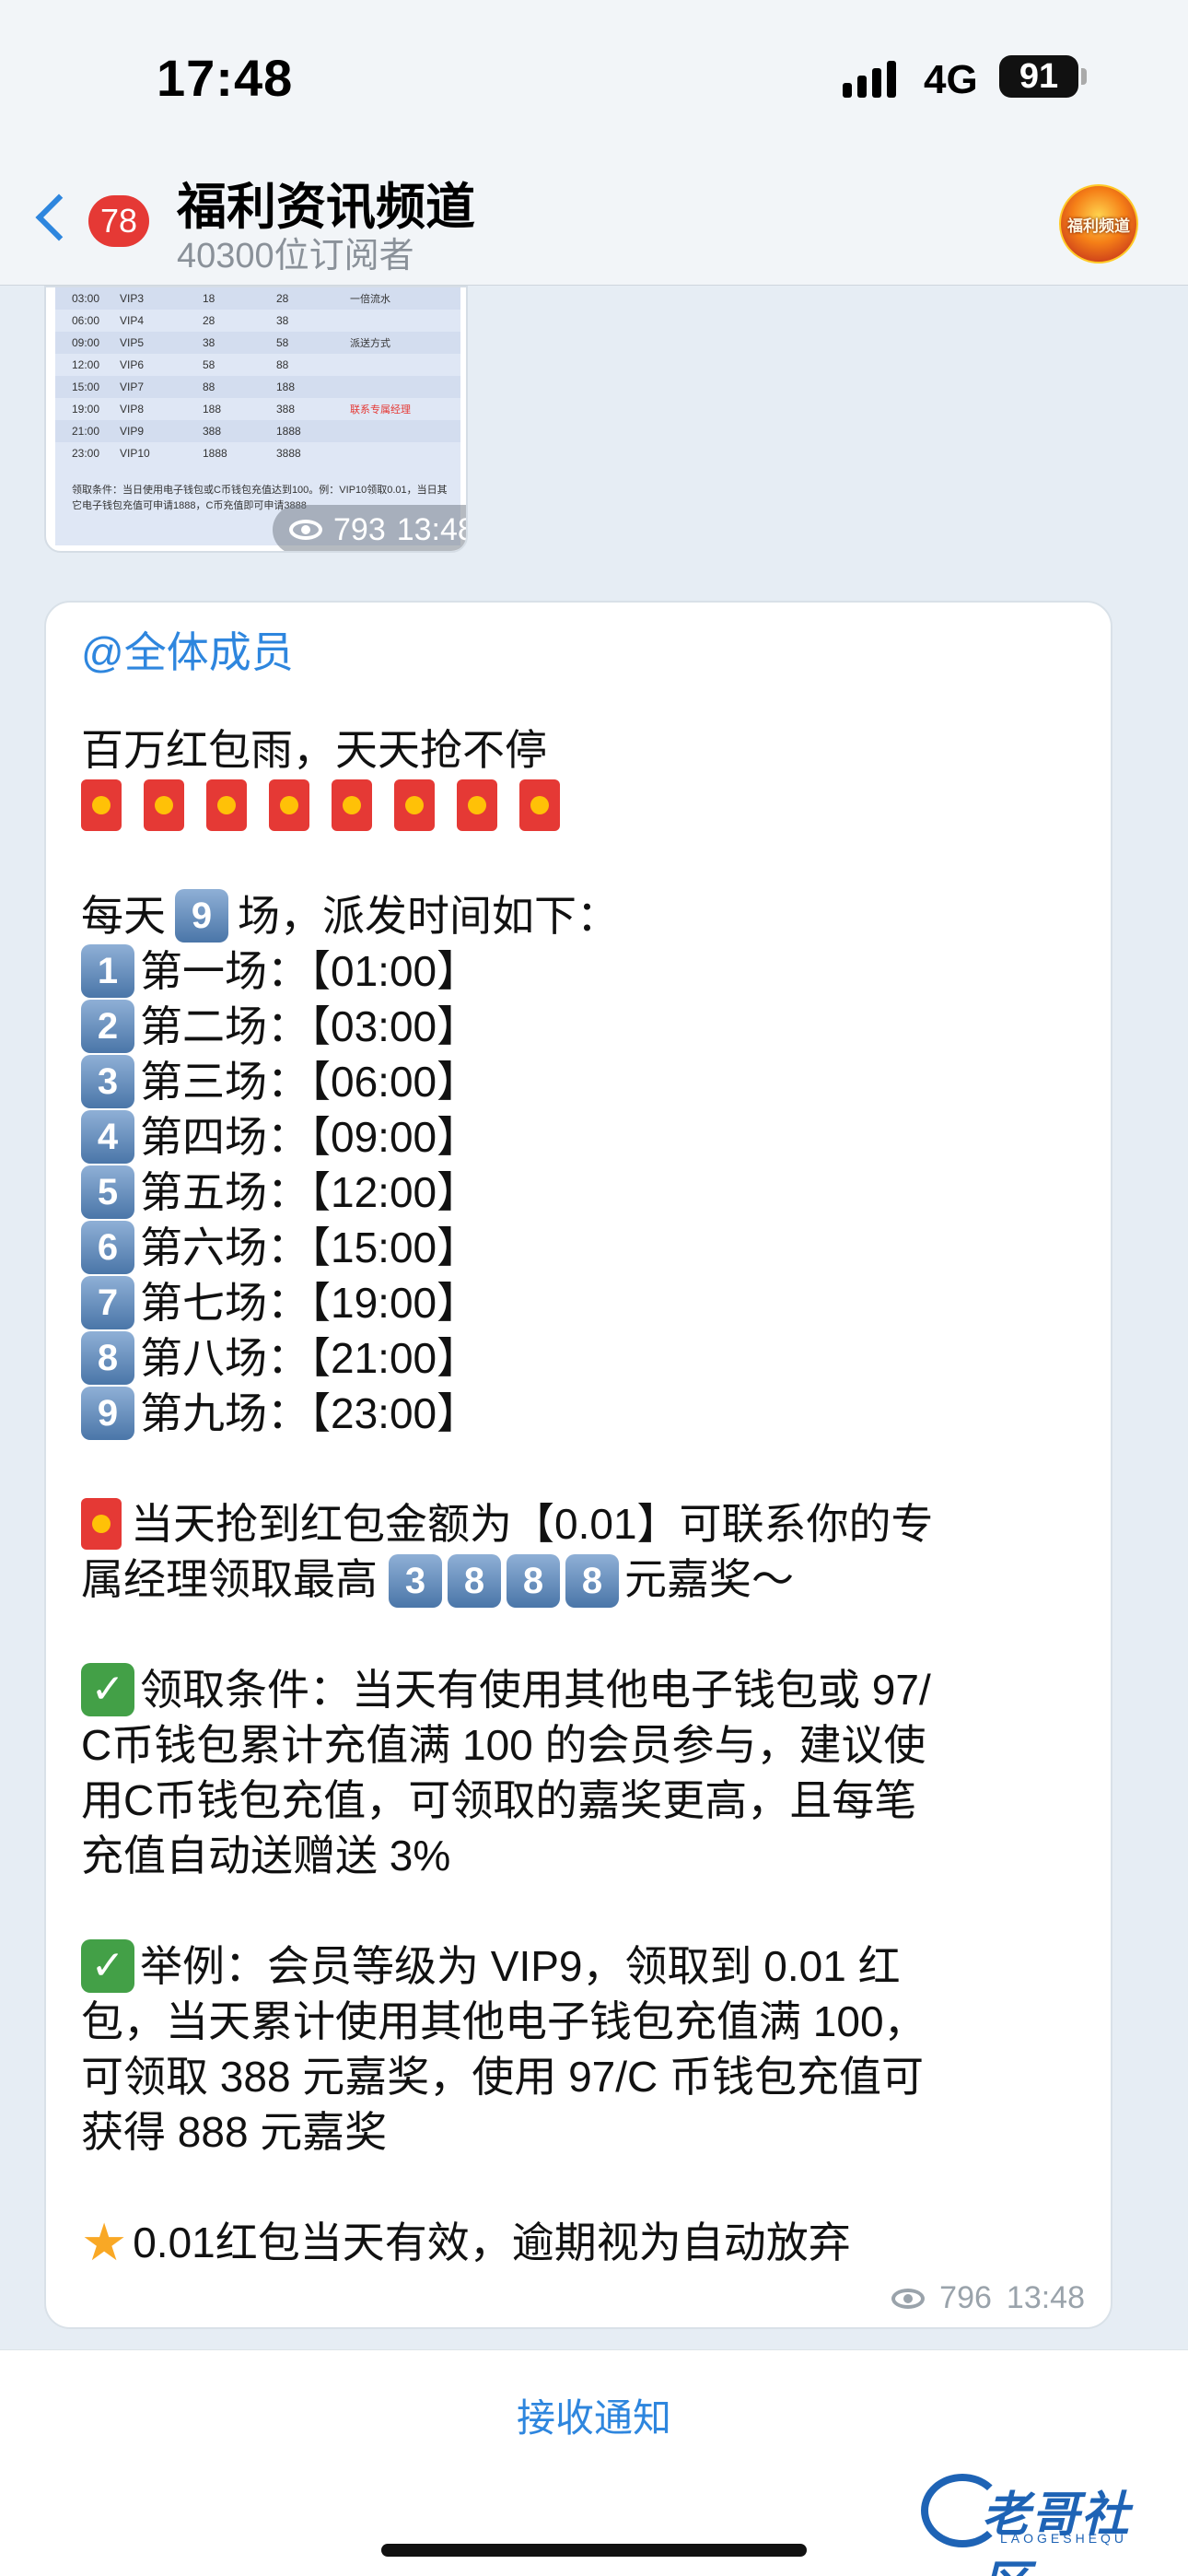 This screenshot has height=2576, width=1188. I want to click on message-views: 796, so click(965, 2297).